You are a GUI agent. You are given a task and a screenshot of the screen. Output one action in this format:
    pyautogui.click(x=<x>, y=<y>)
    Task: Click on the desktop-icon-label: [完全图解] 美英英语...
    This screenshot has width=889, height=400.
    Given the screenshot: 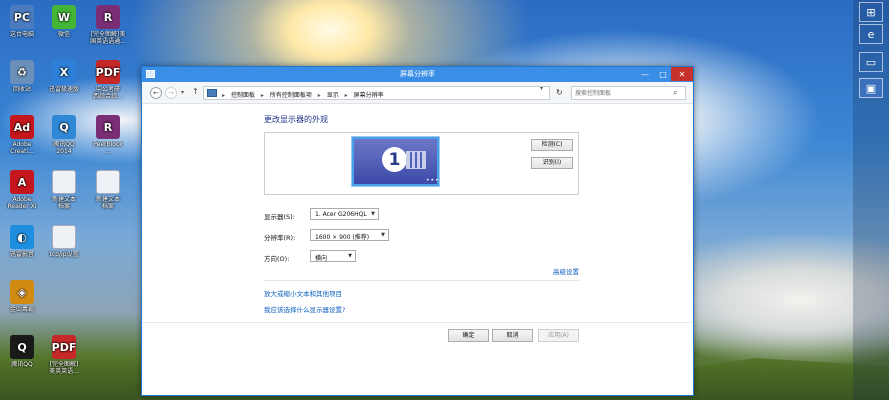 What is the action you would take?
    pyautogui.click(x=64, y=368)
    